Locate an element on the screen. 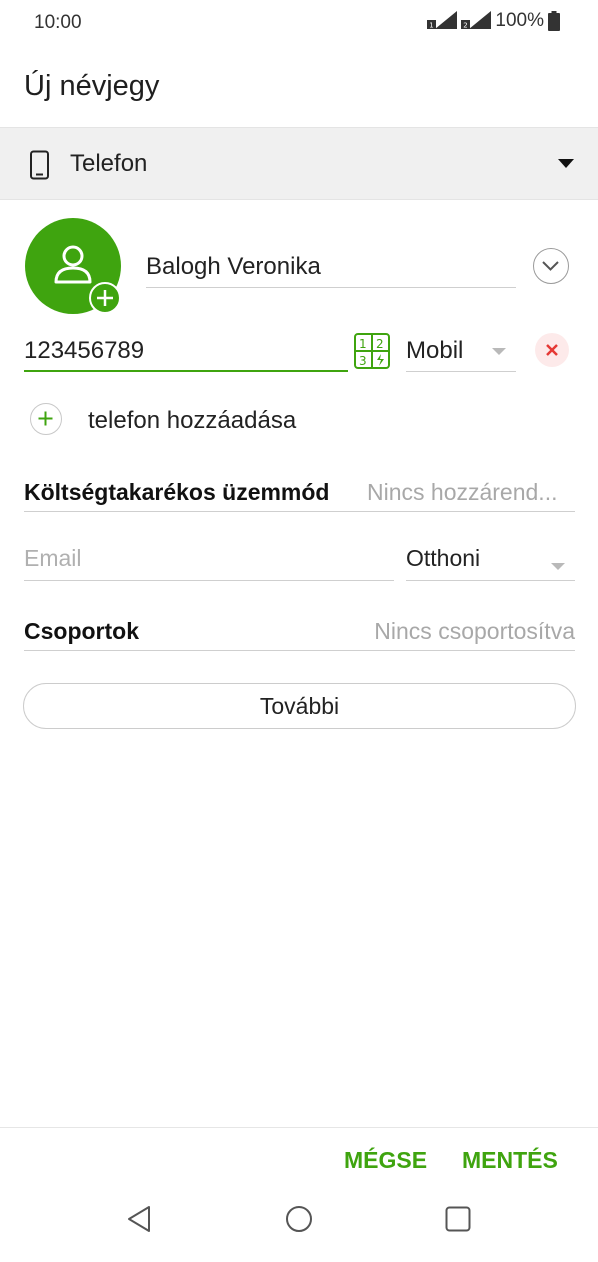 Image resolution: width=598 pixels, height=1262 pixels. add-photo-badge is located at coordinates (105, 298).